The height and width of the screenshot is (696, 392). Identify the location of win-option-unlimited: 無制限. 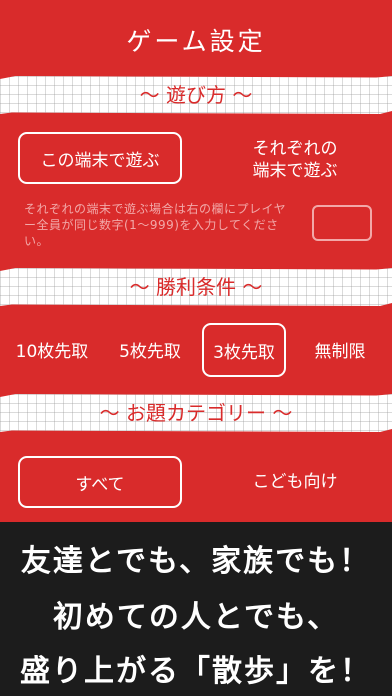
(340, 352).